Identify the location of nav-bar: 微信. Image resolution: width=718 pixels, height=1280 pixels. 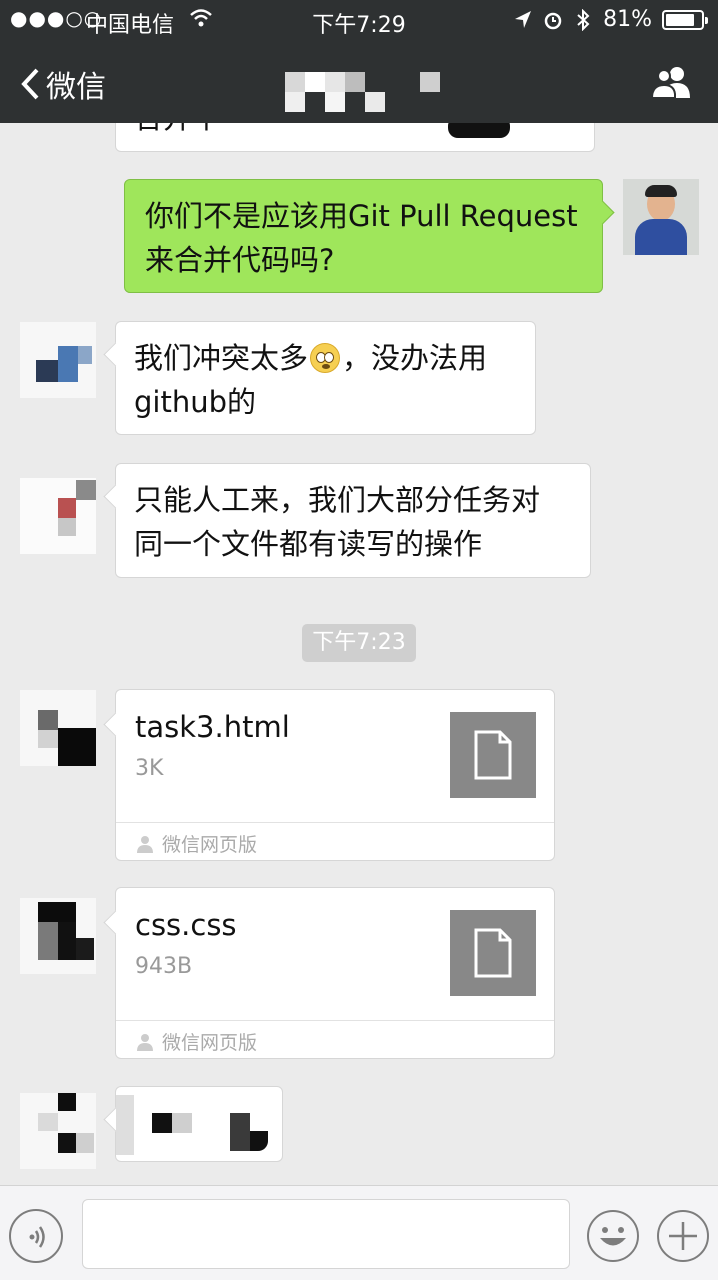
(359, 81).